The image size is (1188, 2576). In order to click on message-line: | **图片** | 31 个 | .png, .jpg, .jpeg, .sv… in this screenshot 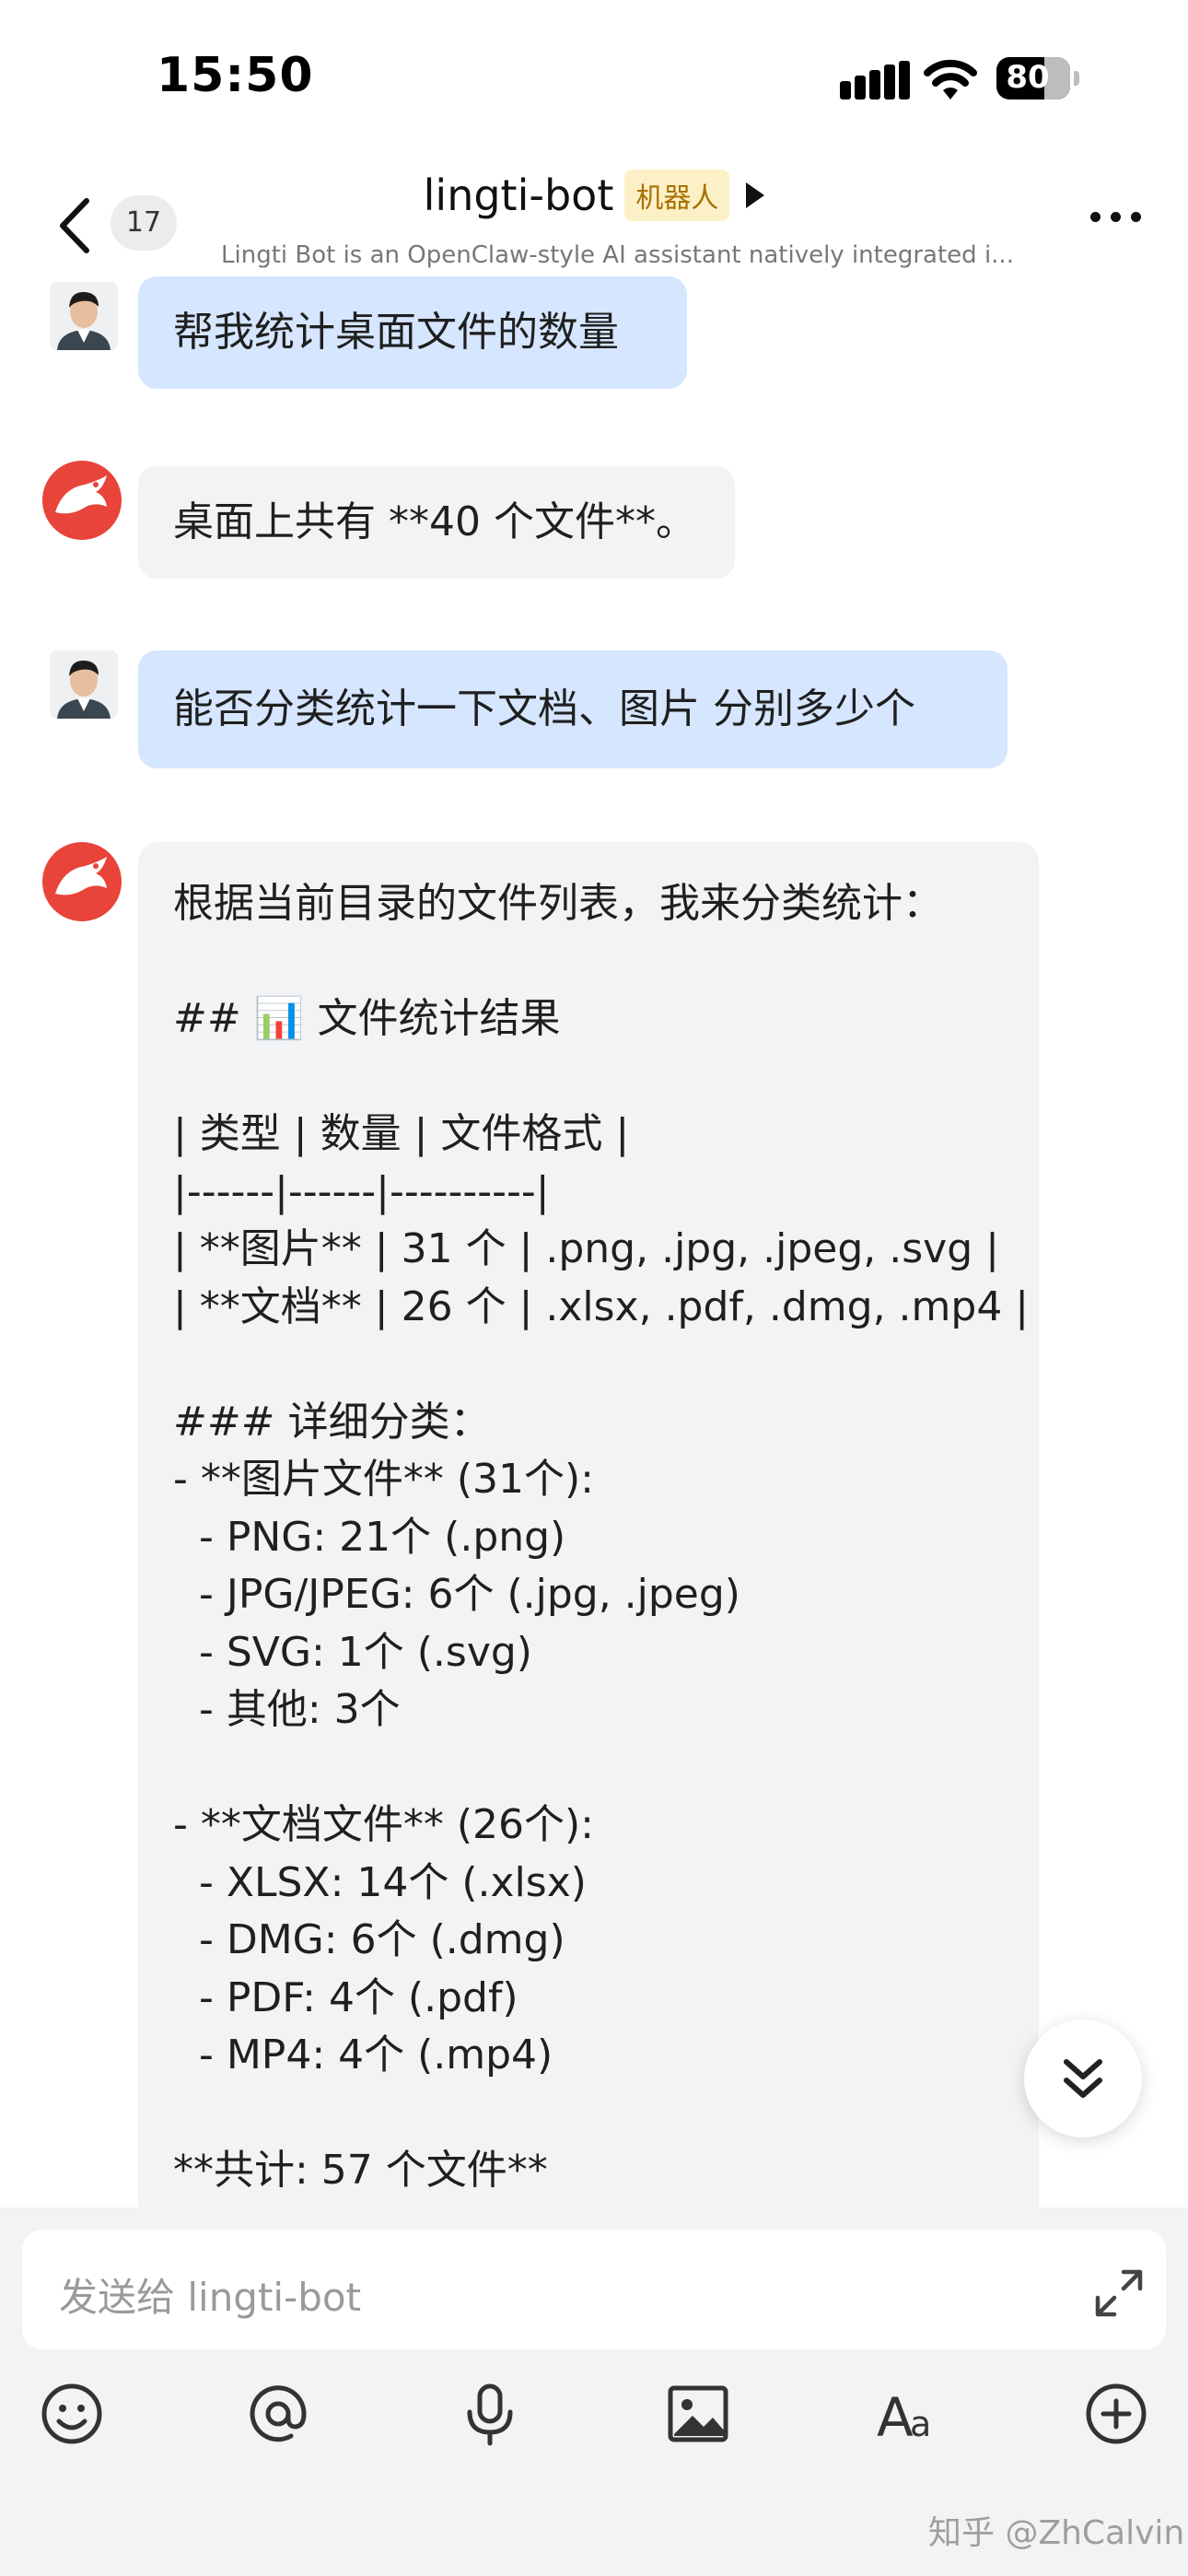, I will do `click(586, 1248)`.